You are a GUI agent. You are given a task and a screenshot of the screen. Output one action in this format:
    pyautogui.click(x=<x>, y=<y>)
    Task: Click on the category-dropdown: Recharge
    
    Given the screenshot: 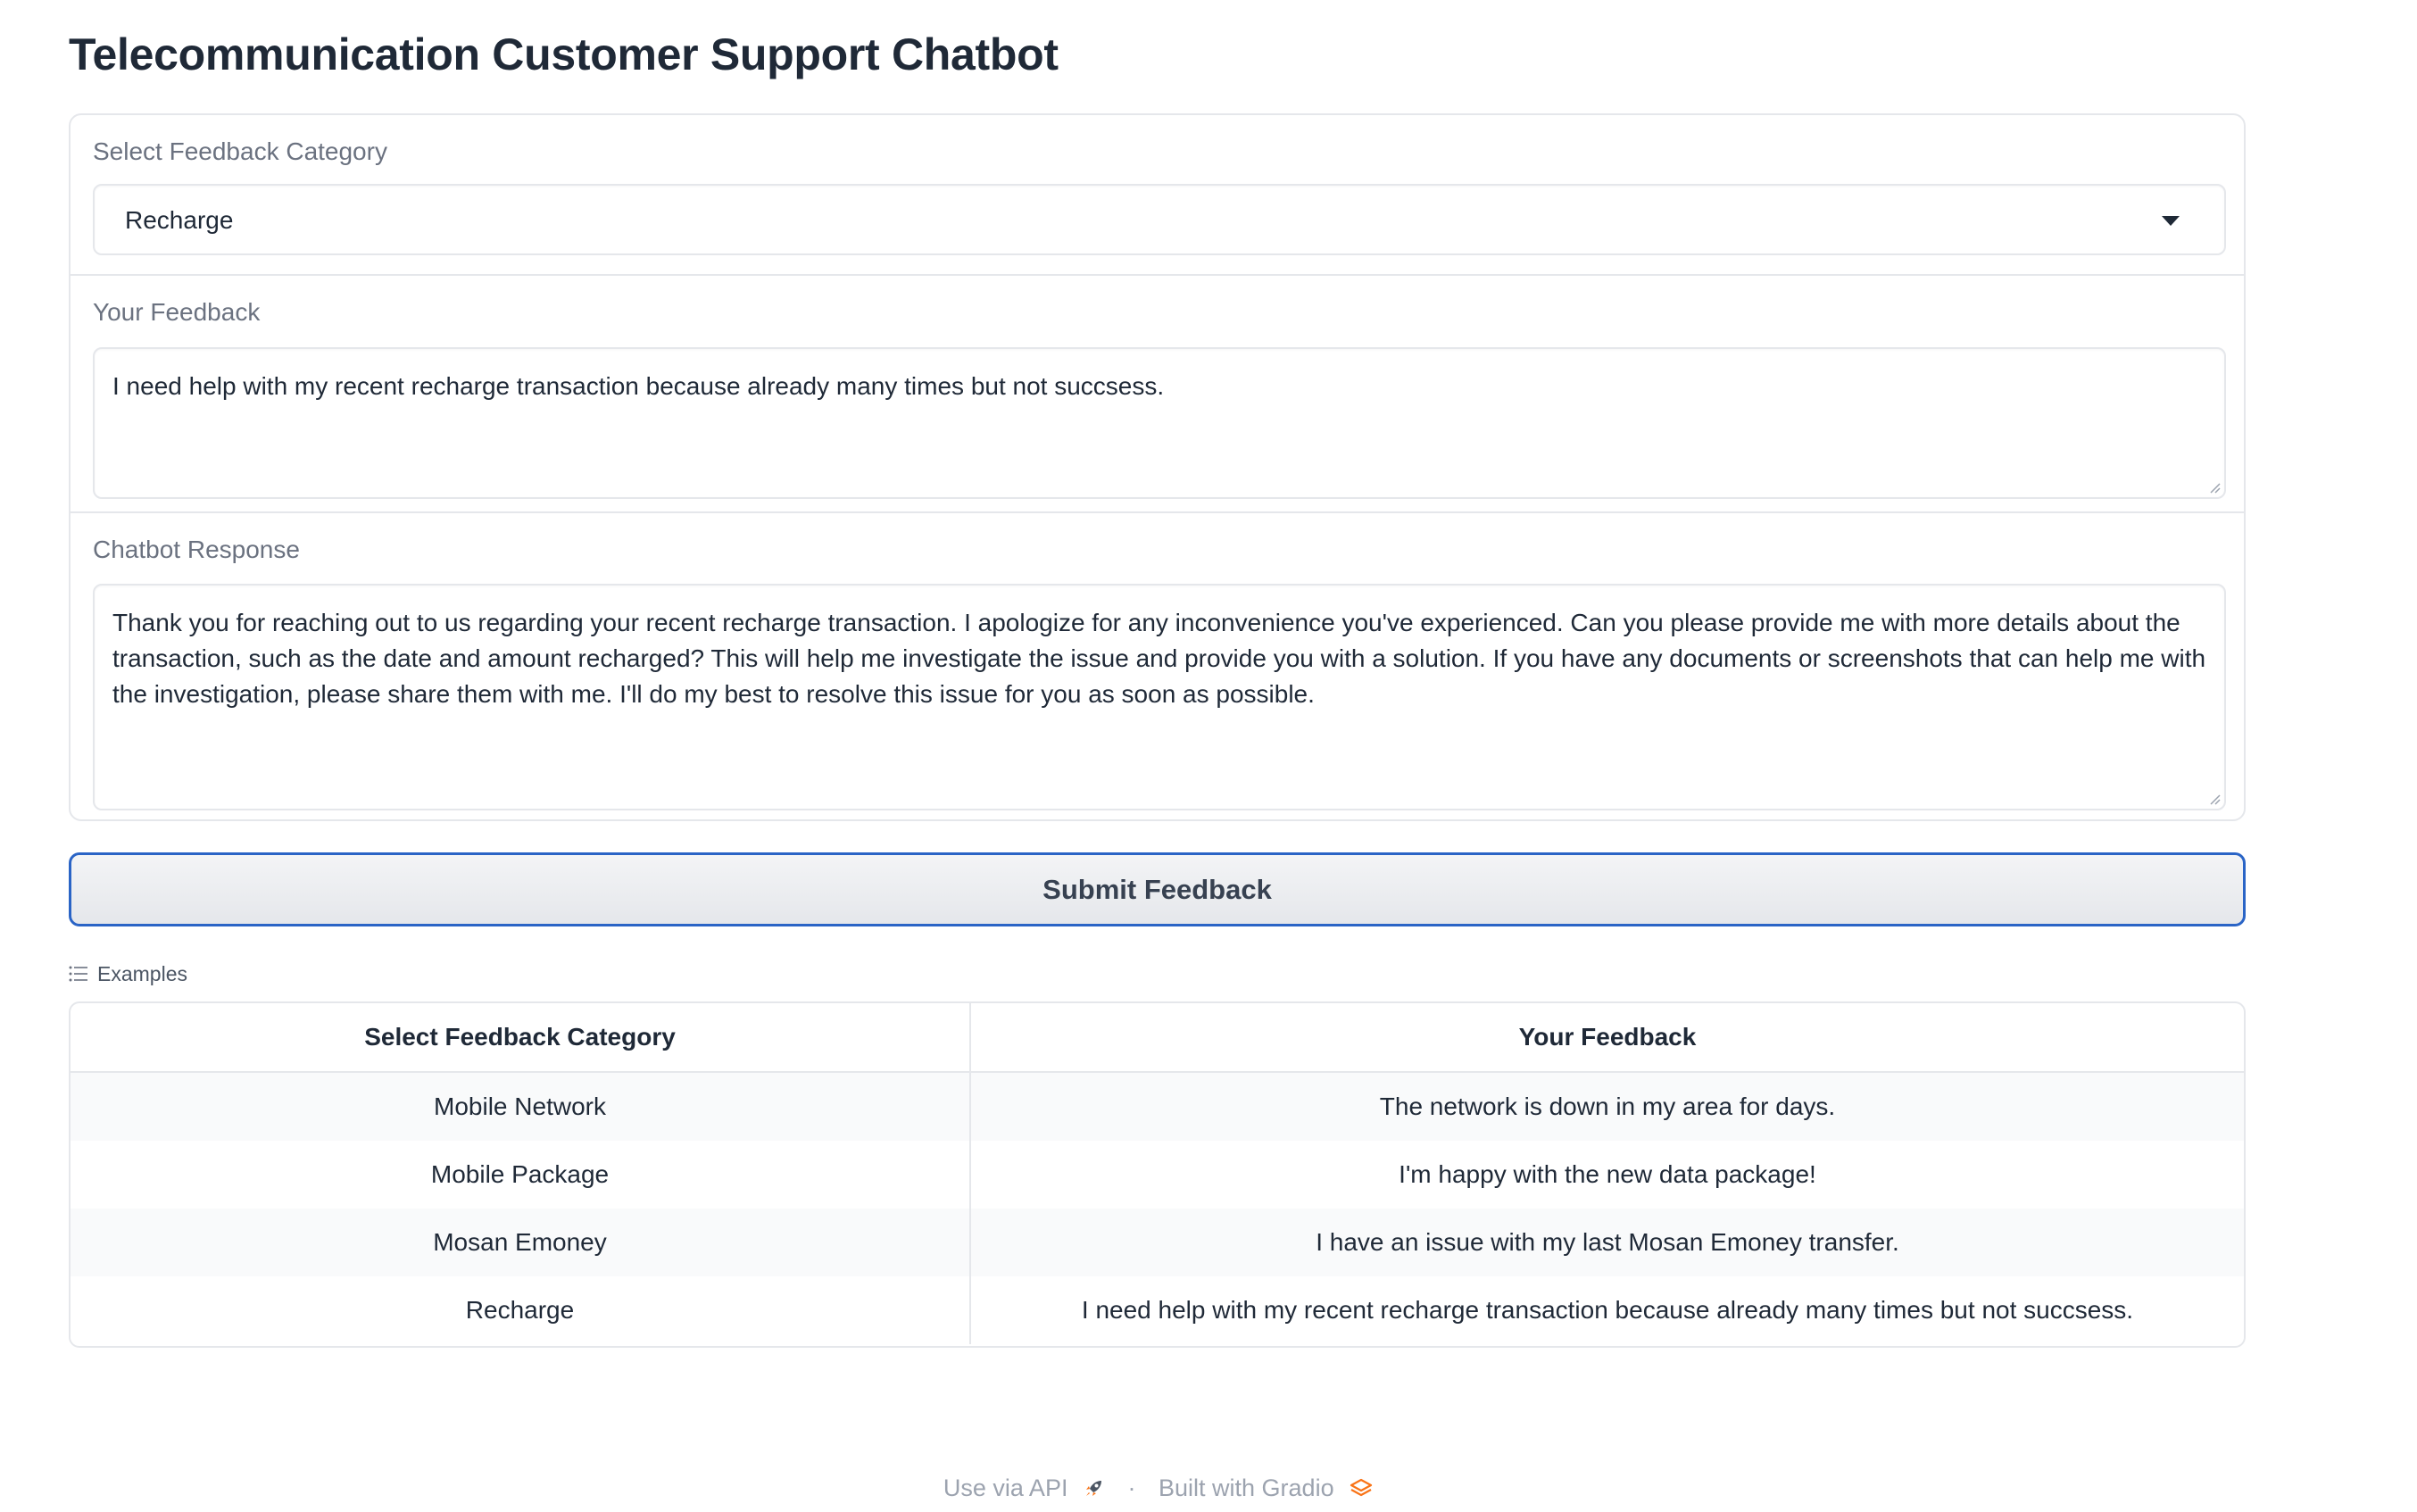 What is the action you would take?
    pyautogui.click(x=1160, y=219)
    